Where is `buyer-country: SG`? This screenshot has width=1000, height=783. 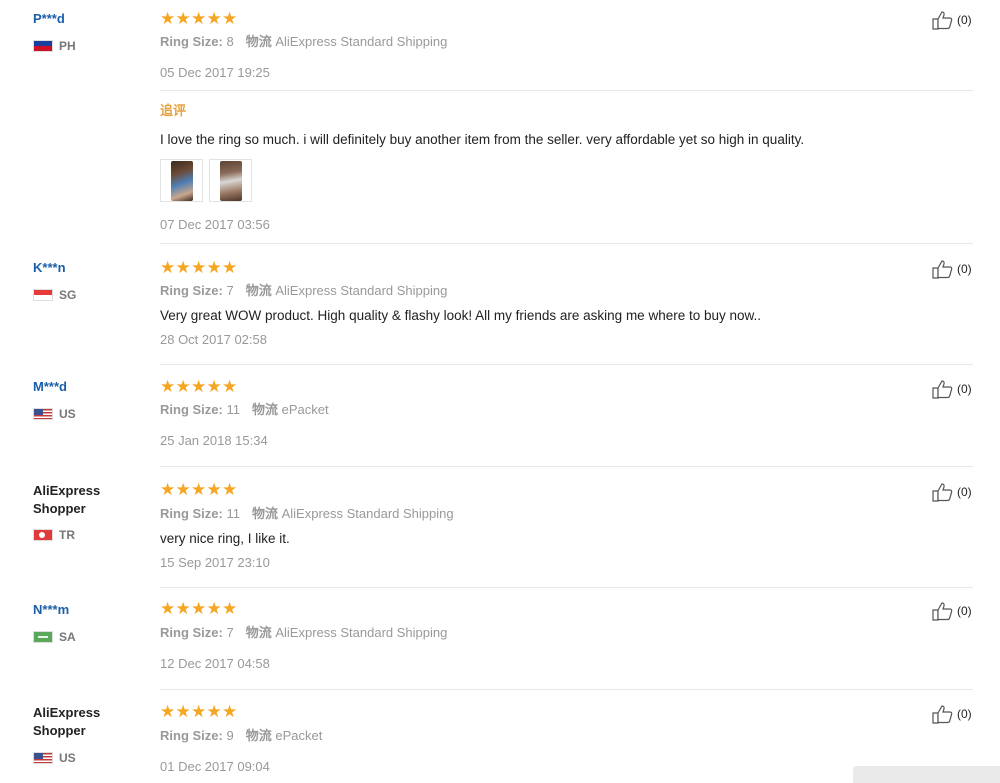
buyer-country: SG is located at coordinates (54, 295).